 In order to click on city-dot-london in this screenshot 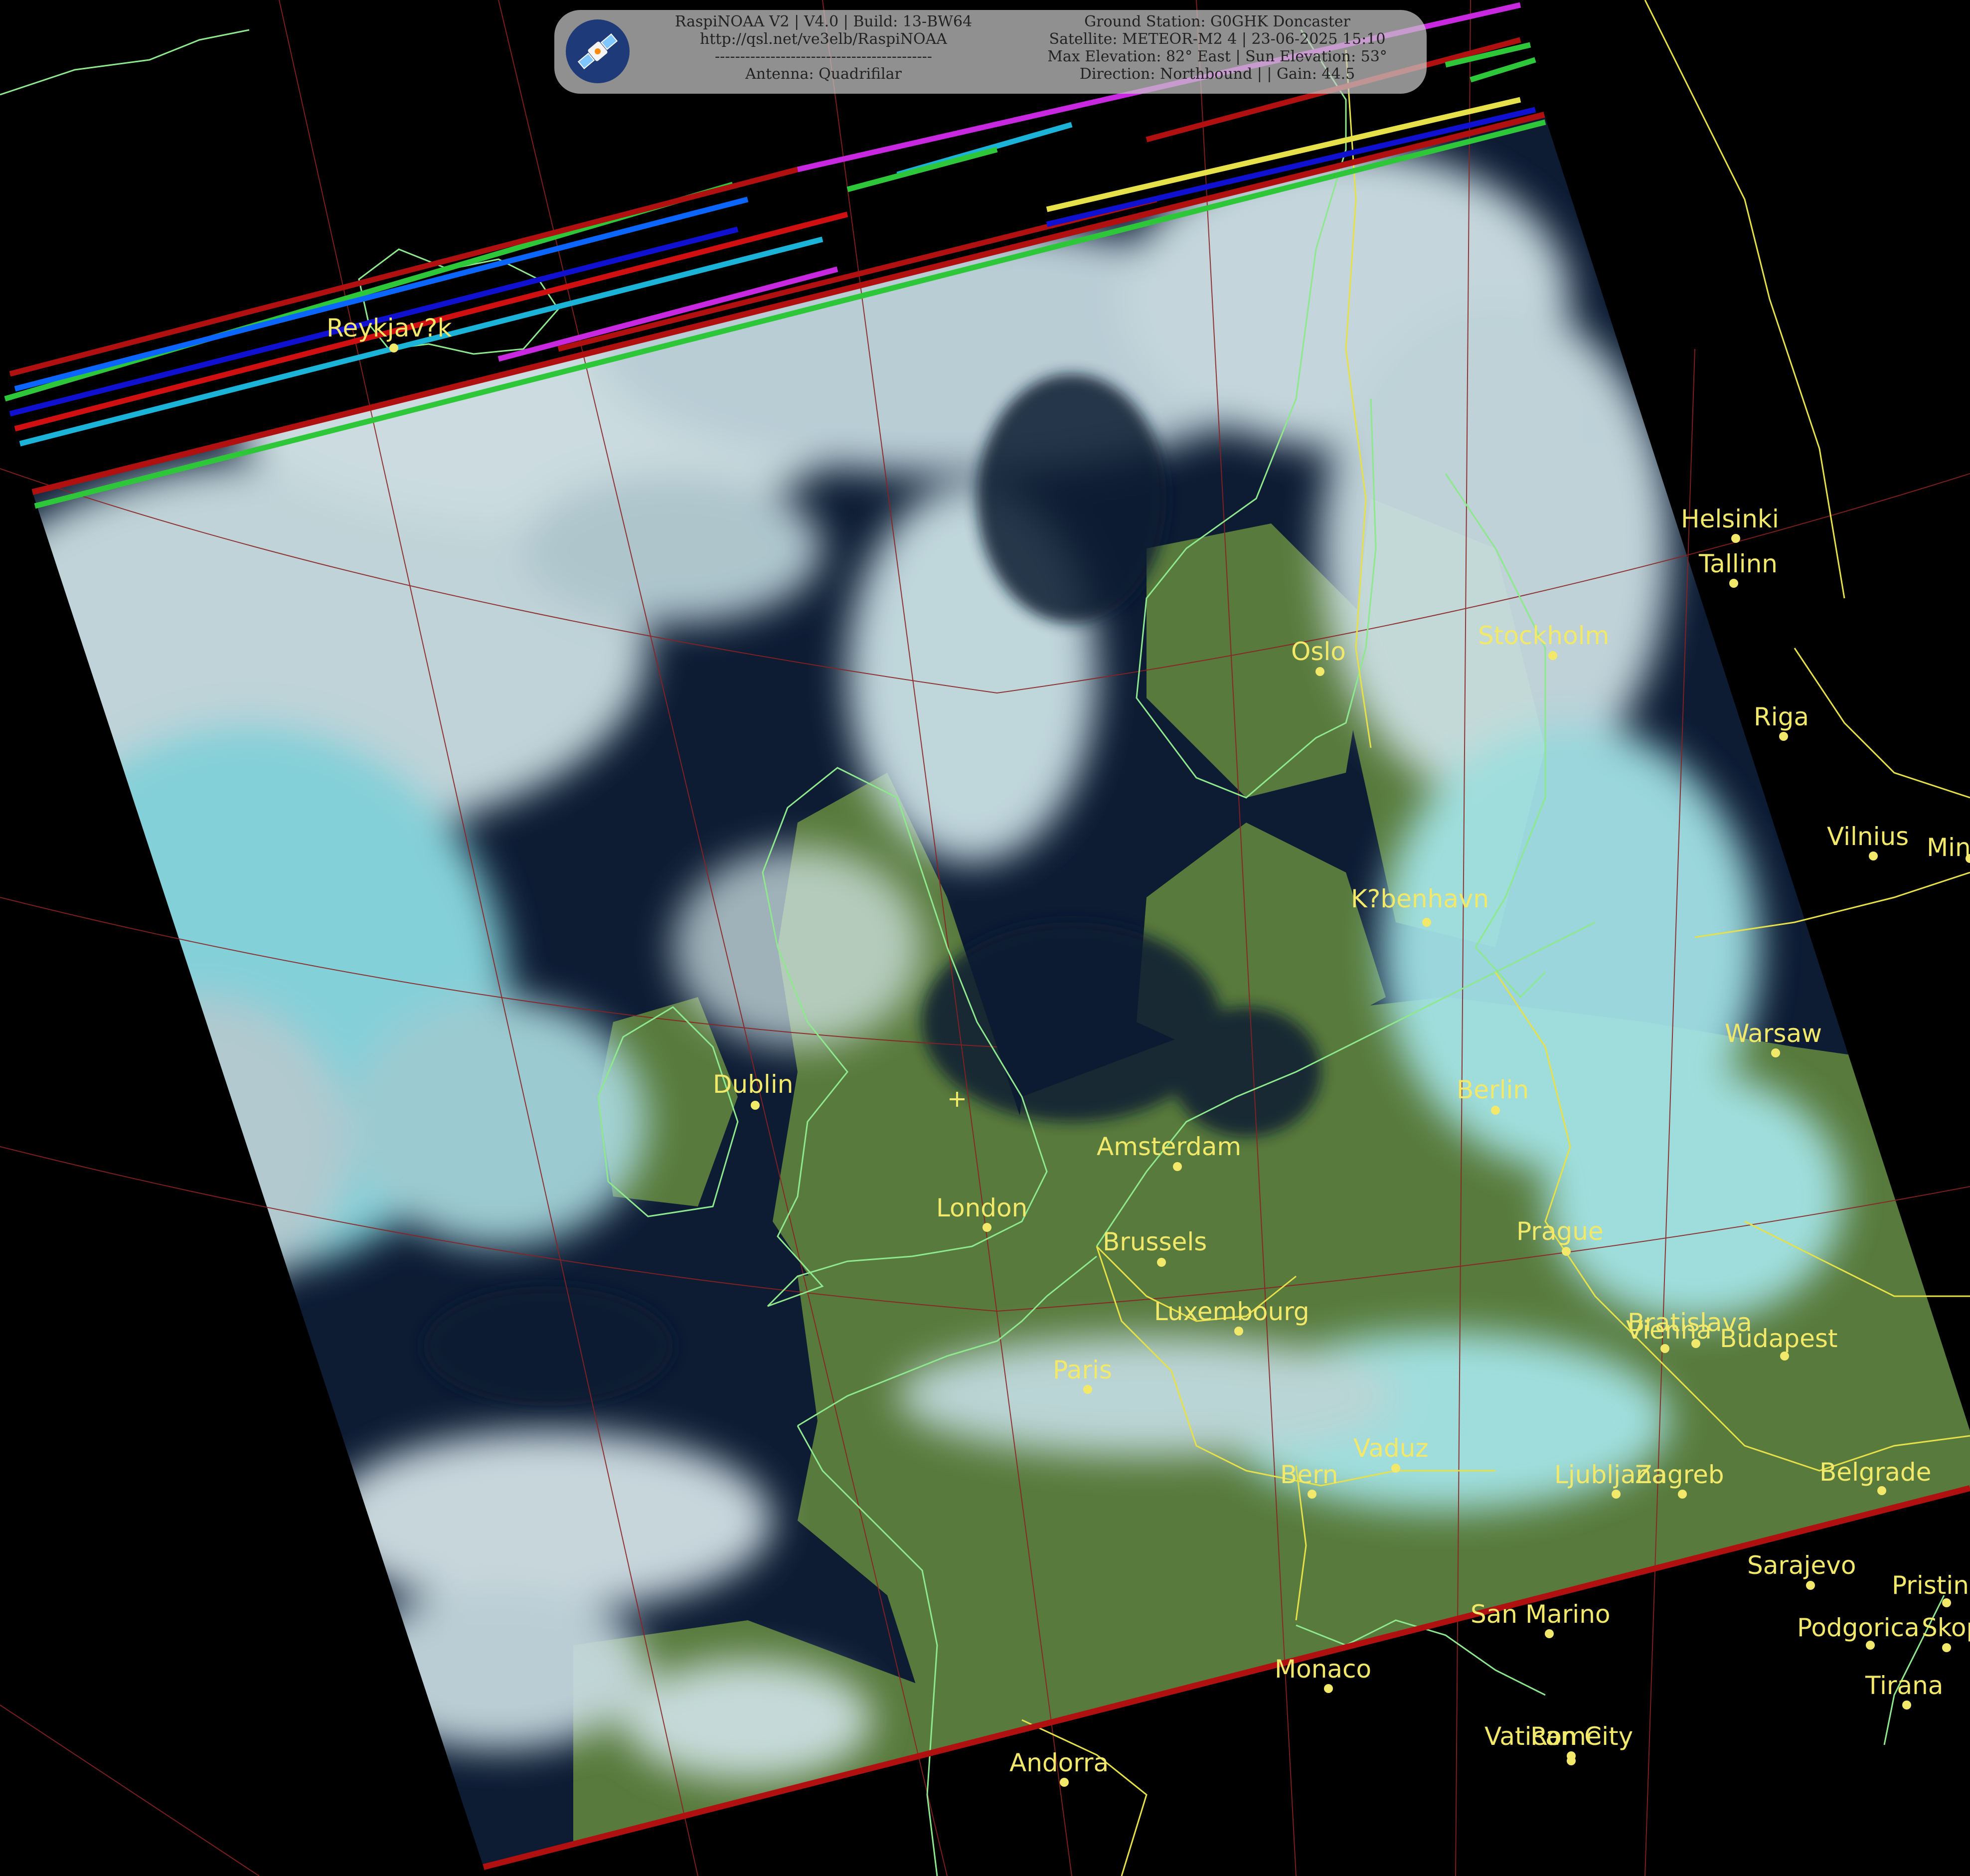, I will do `click(987, 1227)`.